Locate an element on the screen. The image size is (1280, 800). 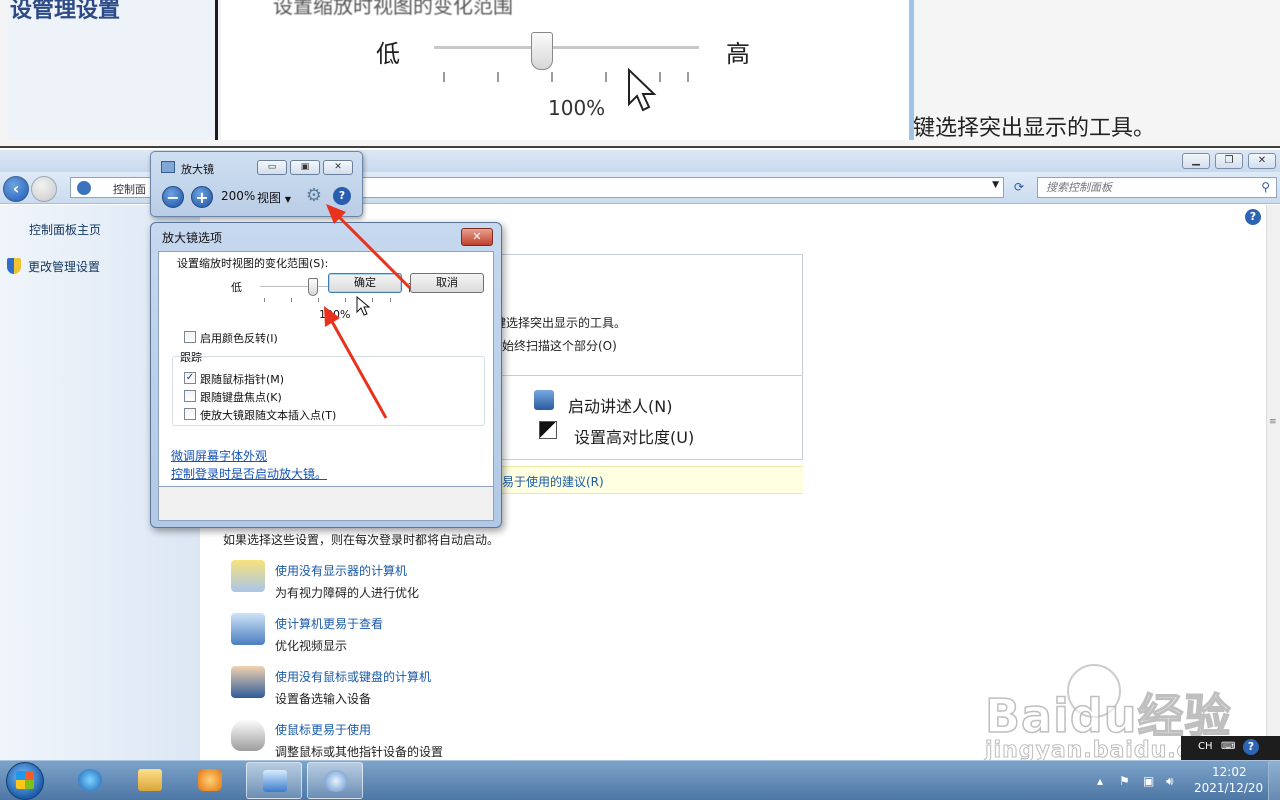
taskbar-magnifier is located at coordinates (335, 780).